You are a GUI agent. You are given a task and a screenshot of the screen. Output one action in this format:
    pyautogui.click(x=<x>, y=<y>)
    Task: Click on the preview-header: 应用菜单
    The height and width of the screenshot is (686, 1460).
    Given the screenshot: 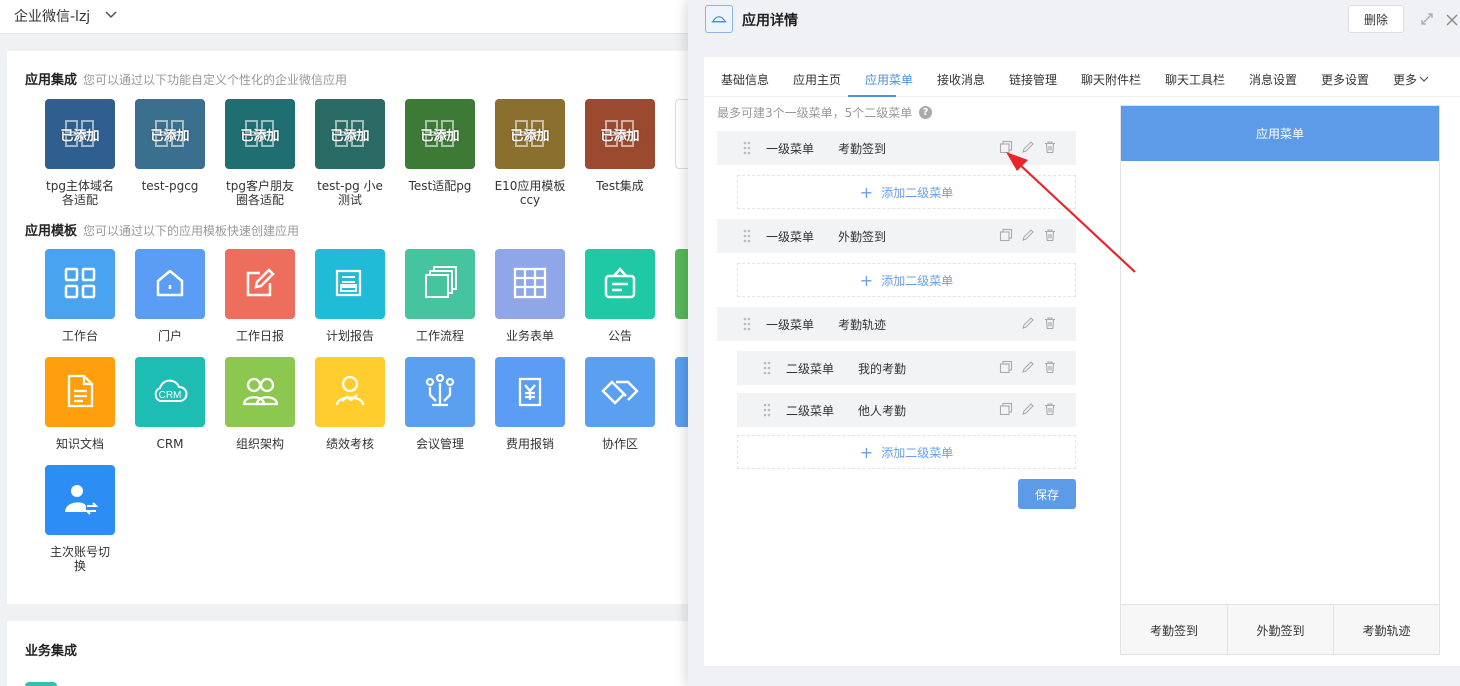 What is the action you would take?
    pyautogui.click(x=1280, y=133)
    